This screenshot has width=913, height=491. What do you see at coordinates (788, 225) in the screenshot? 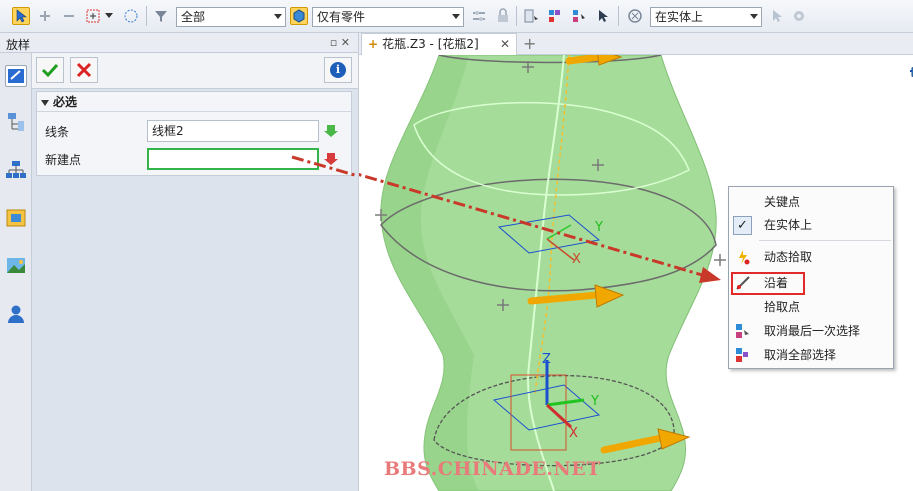
I see `menu-item-label: 在实体上` at bounding box center [788, 225].